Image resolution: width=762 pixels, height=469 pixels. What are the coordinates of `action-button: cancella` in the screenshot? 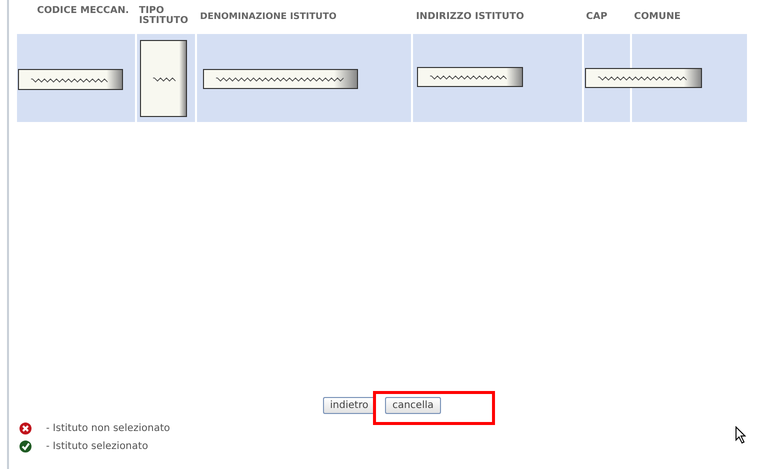 It's located at (413, 405).